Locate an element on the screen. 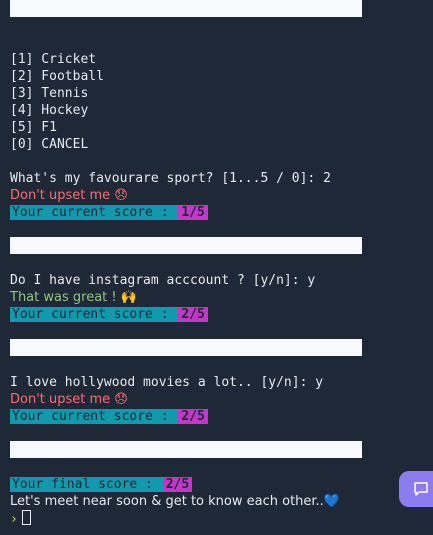  menu-item: [0] CANCEL is located at coordinates (49, 144).